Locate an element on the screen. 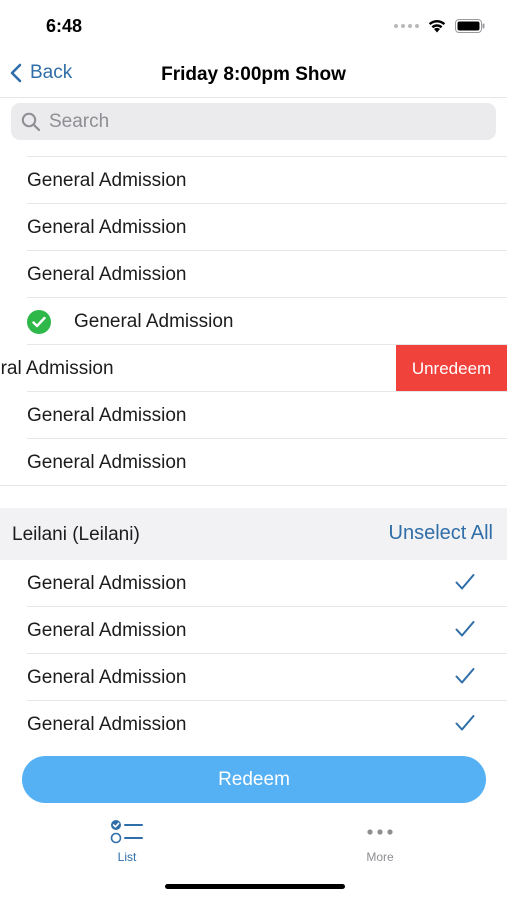  tab-label: List is located at coordinates (127, 857).